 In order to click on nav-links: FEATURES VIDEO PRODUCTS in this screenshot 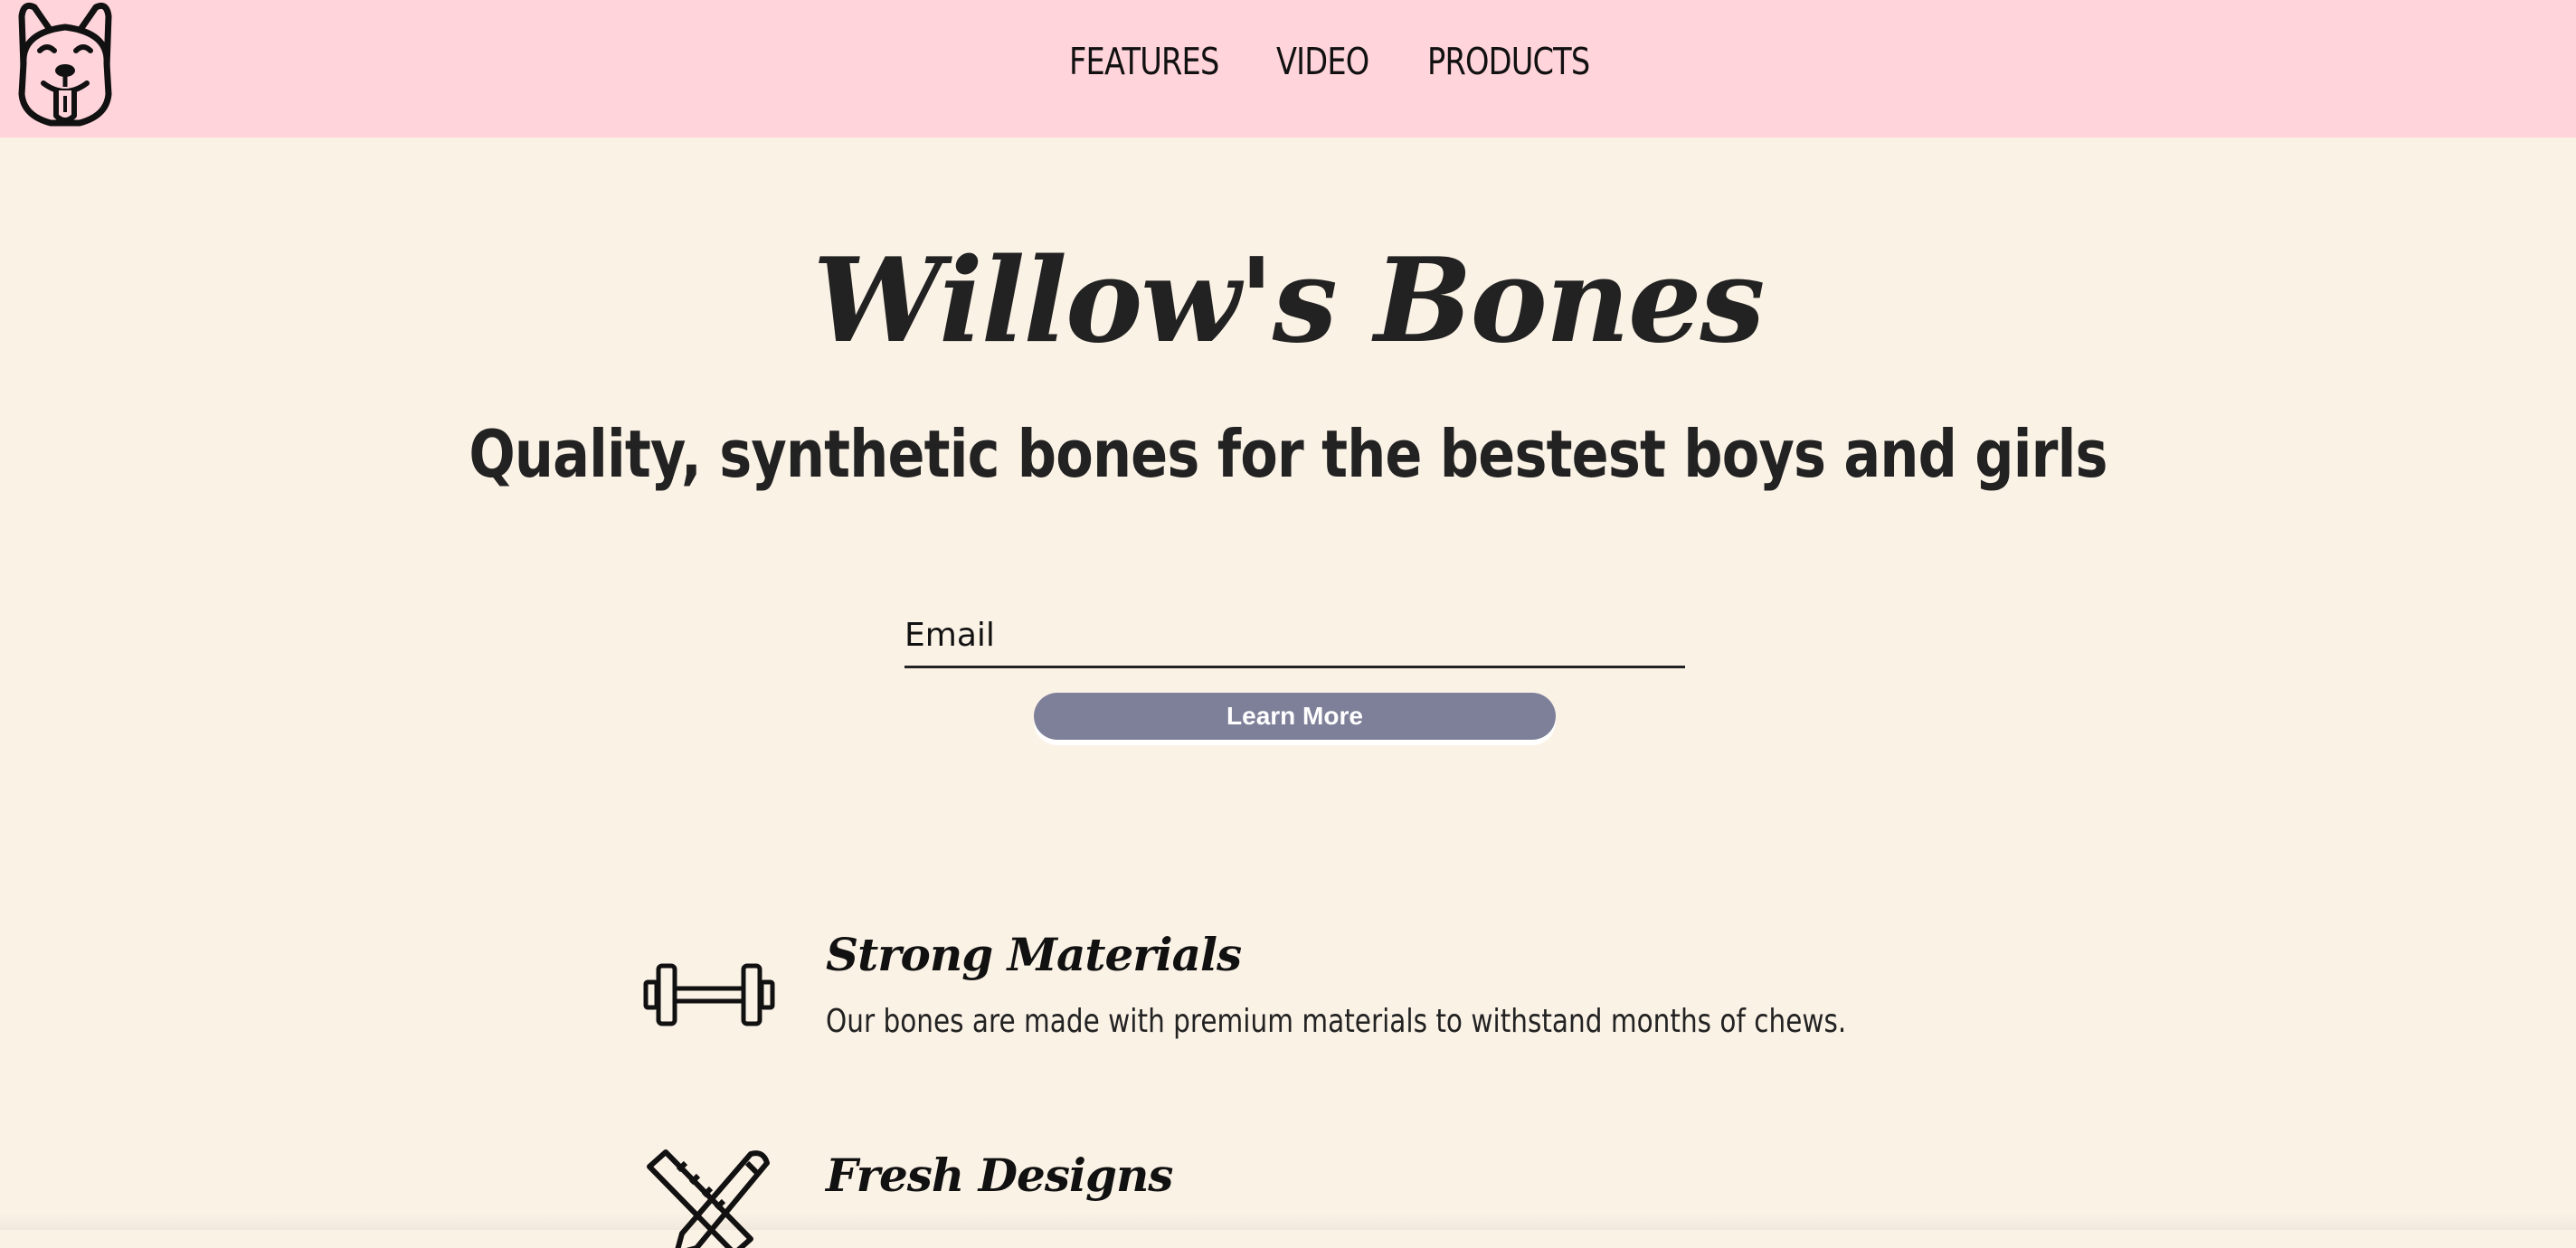, I will do `click(1288, 68)`.